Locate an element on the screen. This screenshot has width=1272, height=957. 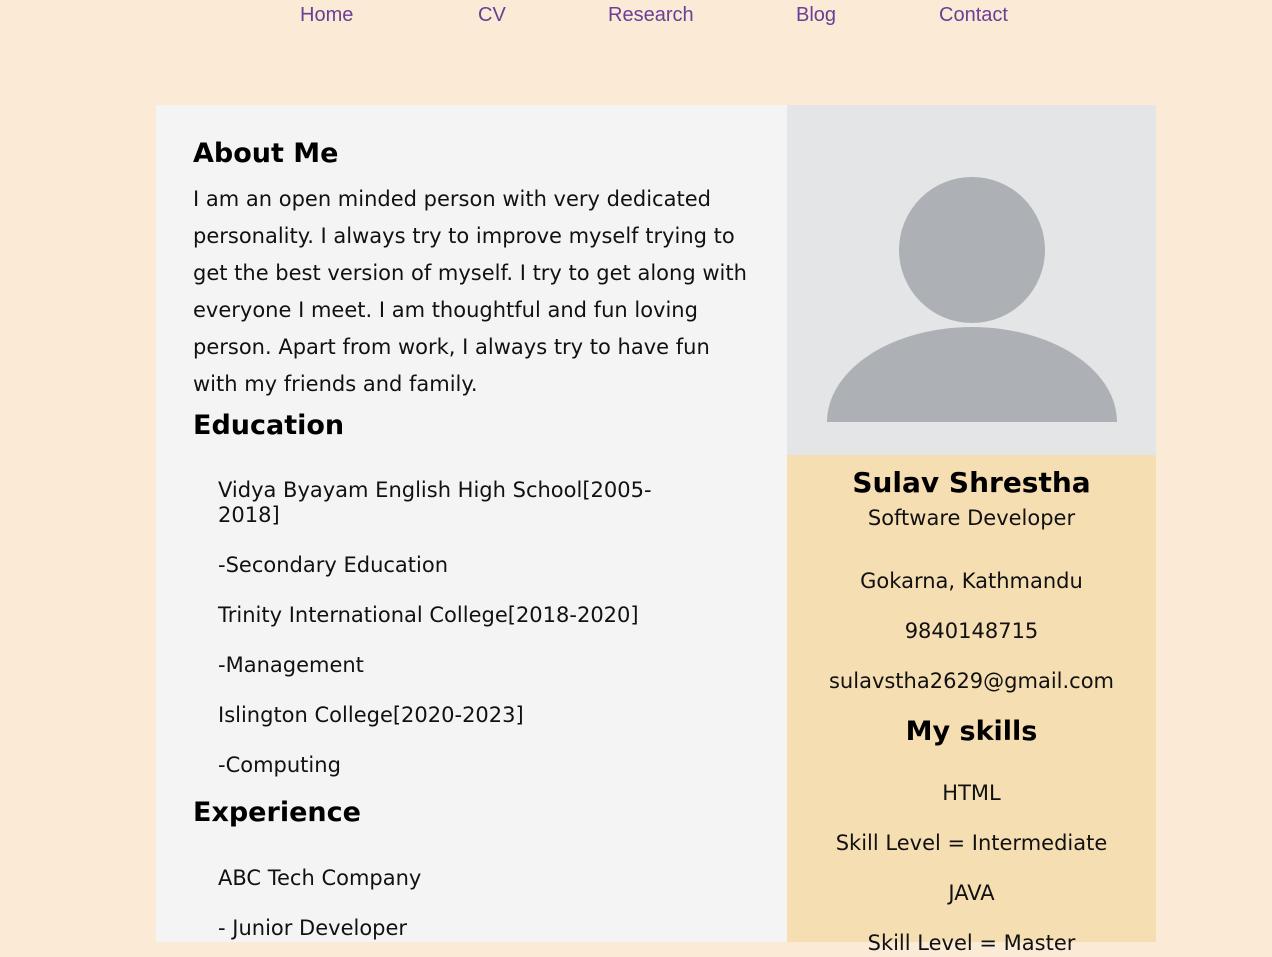
user-silhouette-icon is located at coordinates (972, 299).